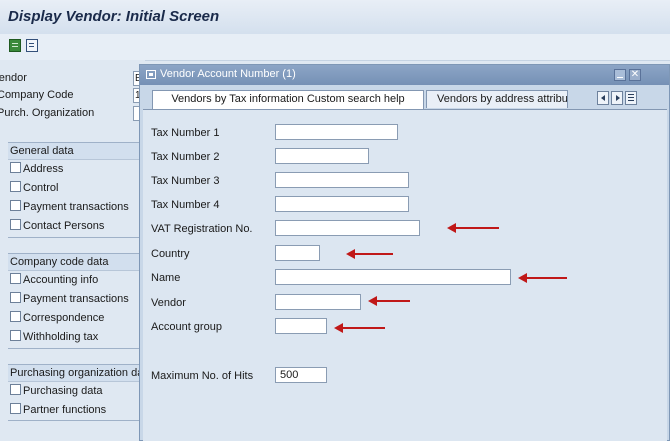  Describe the element at coordinates (185, 133) in the screenshot. I see `tax-number-1-label: Tax Number 1` at that location.